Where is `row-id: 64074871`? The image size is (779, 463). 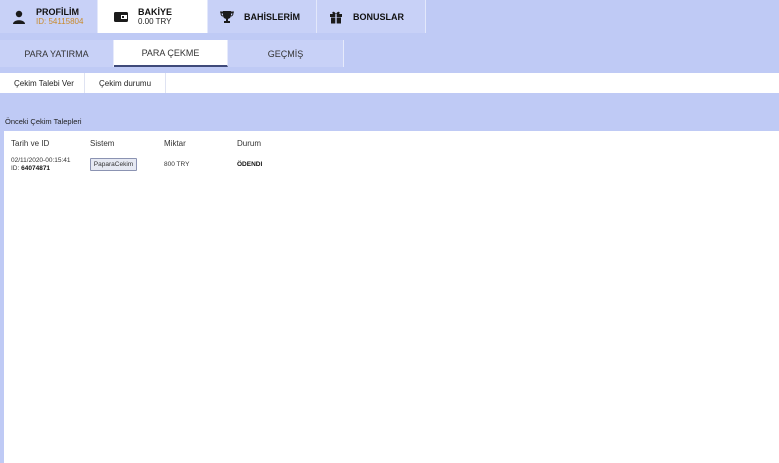 row-id: 64074871 is located at coordinates (36, 168).